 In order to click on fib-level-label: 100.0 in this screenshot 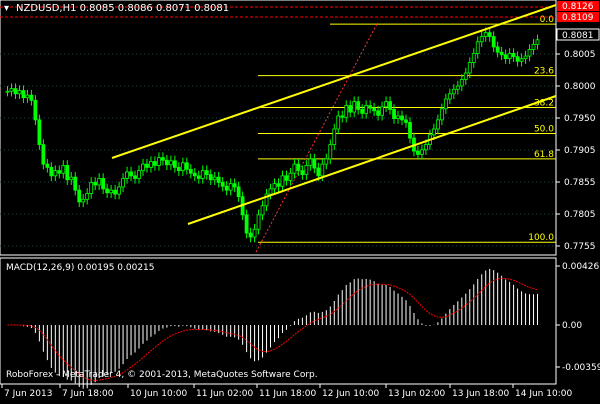, I will do `click(541, 238)`.